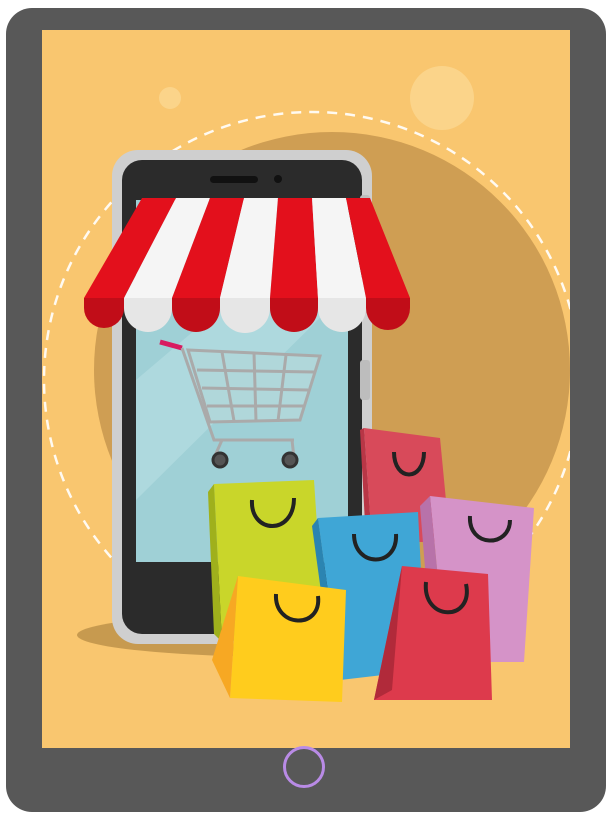 Image resolution: width=616 pixels, height=819 pixels. What do you see at coordinates (170, 98) in the screenshot?
I see `small-bubble` at bounding box center [170, 98].